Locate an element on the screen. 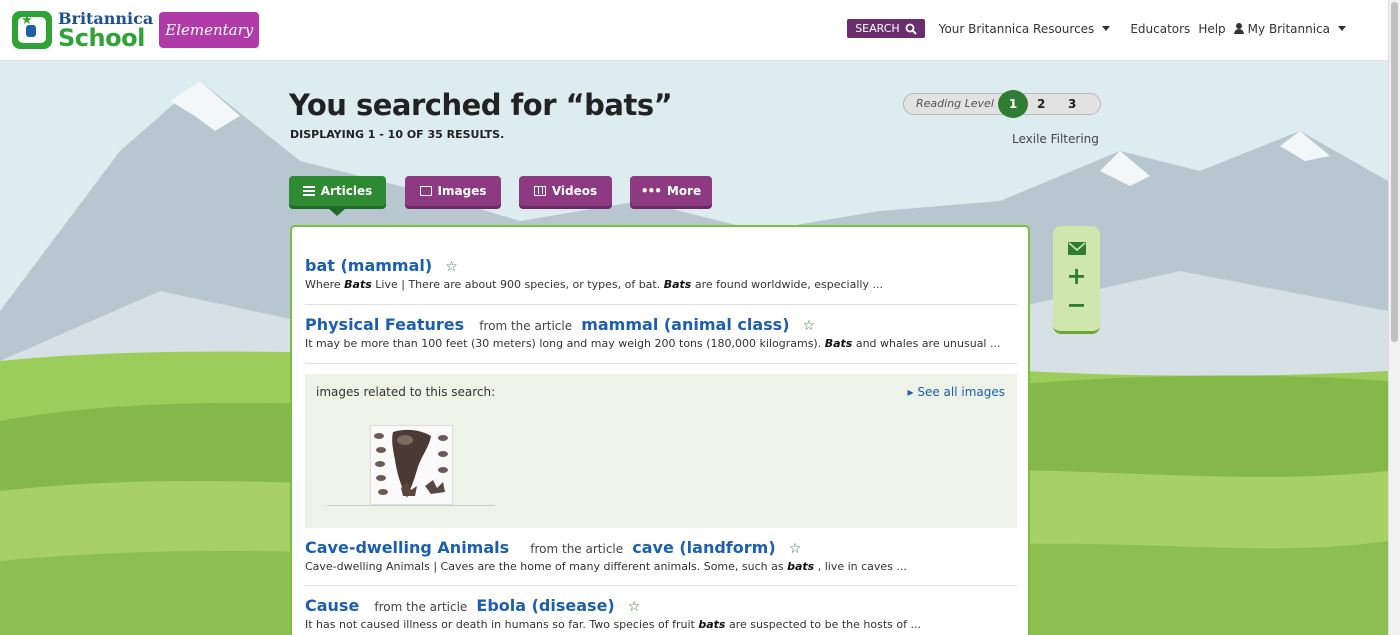 The width and height of the screenshot is (1400, 635). tab-videos: Videos is located at coordinates (565, 191).